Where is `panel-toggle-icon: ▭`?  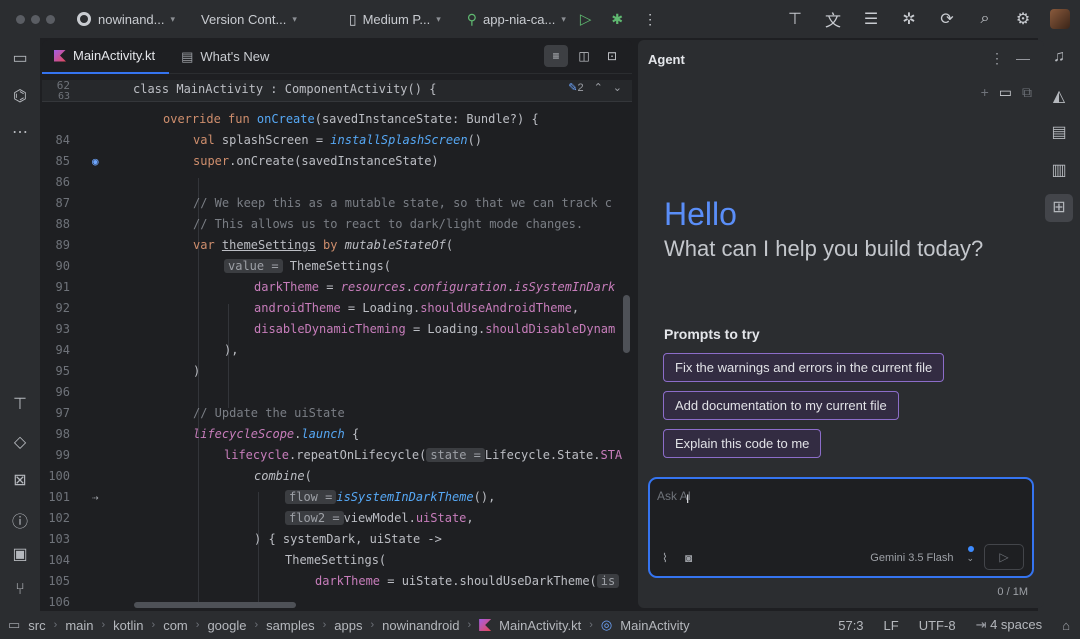 panel-toggle-icon: ▭ is located at coordinates (14, 625).